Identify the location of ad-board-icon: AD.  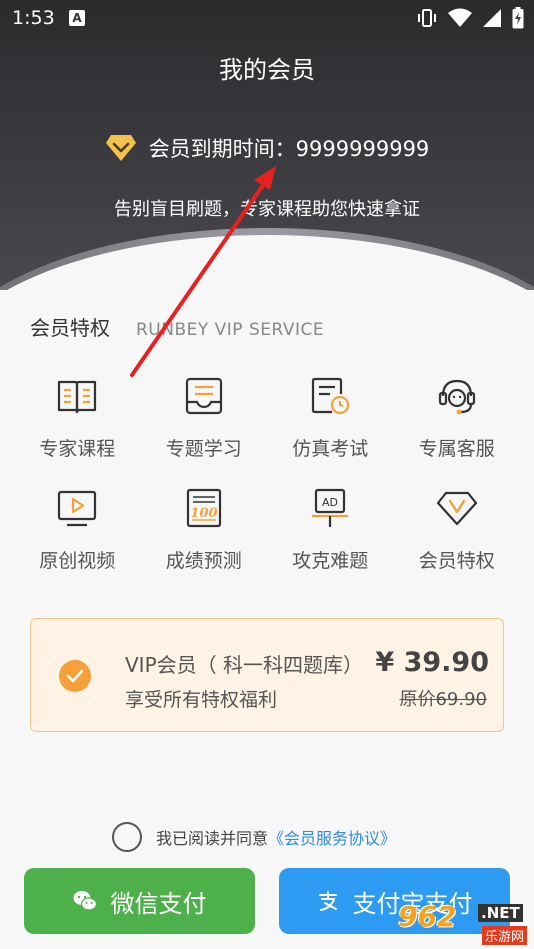
(330, 507).